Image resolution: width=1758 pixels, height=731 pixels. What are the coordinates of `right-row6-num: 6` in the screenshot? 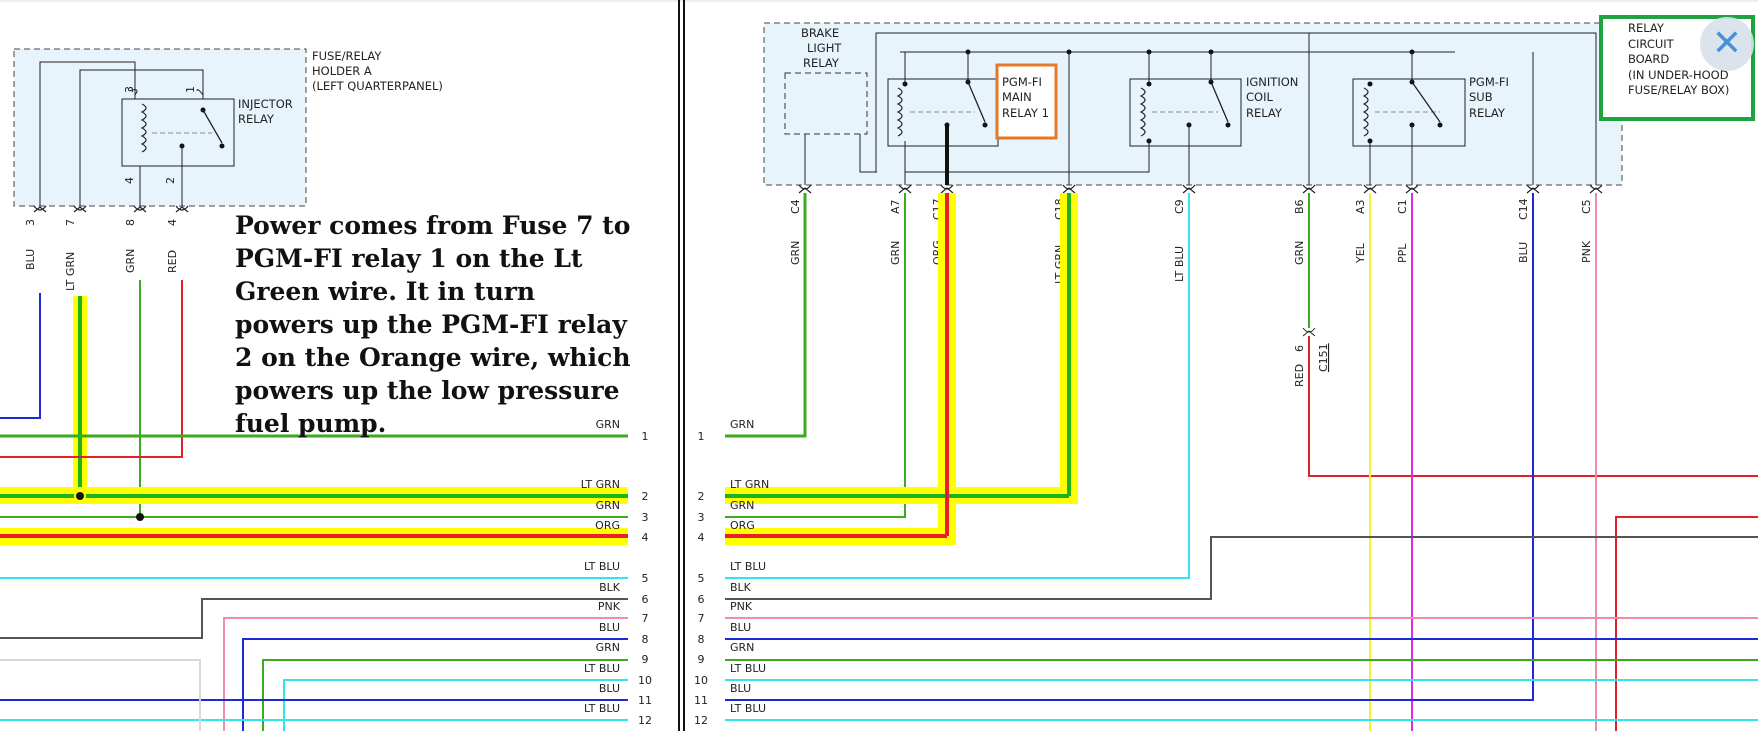 It's located at (701, 599).